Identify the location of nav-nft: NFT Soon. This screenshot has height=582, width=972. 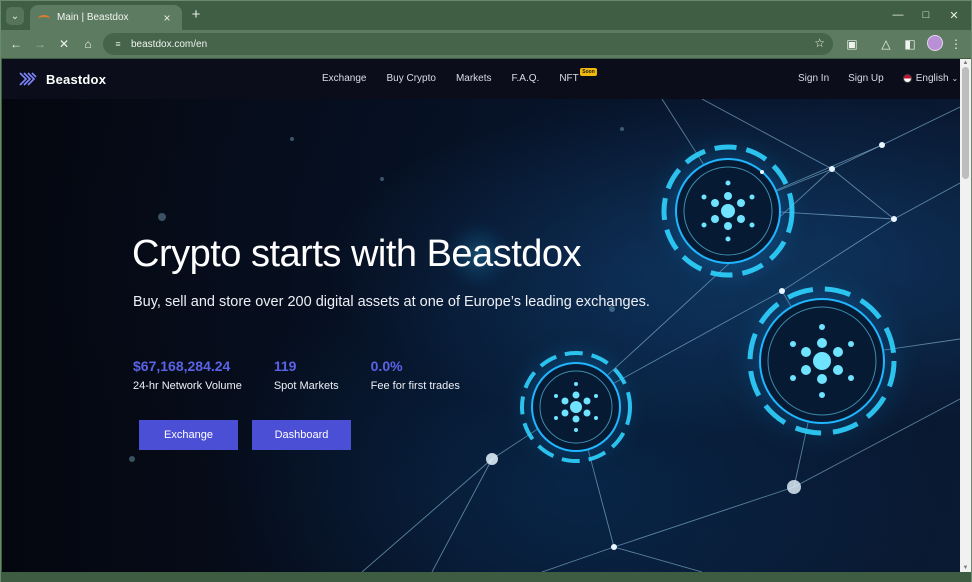
(578, 76).